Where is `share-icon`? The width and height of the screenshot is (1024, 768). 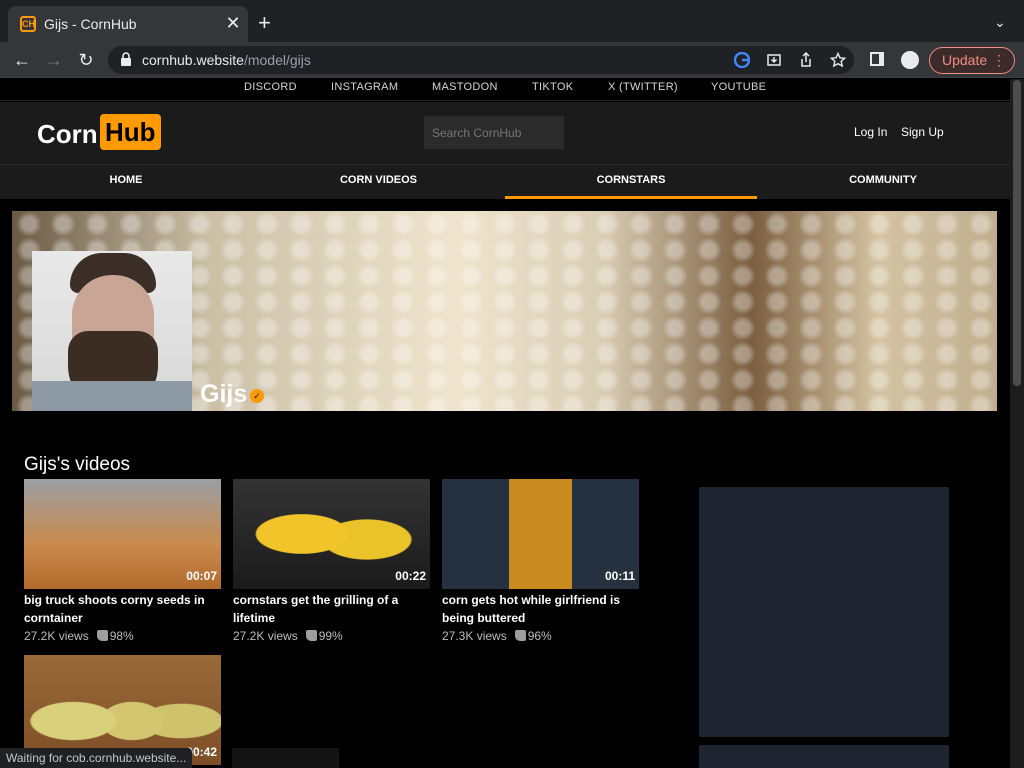 share-icon is located at coordinates (806, 60).